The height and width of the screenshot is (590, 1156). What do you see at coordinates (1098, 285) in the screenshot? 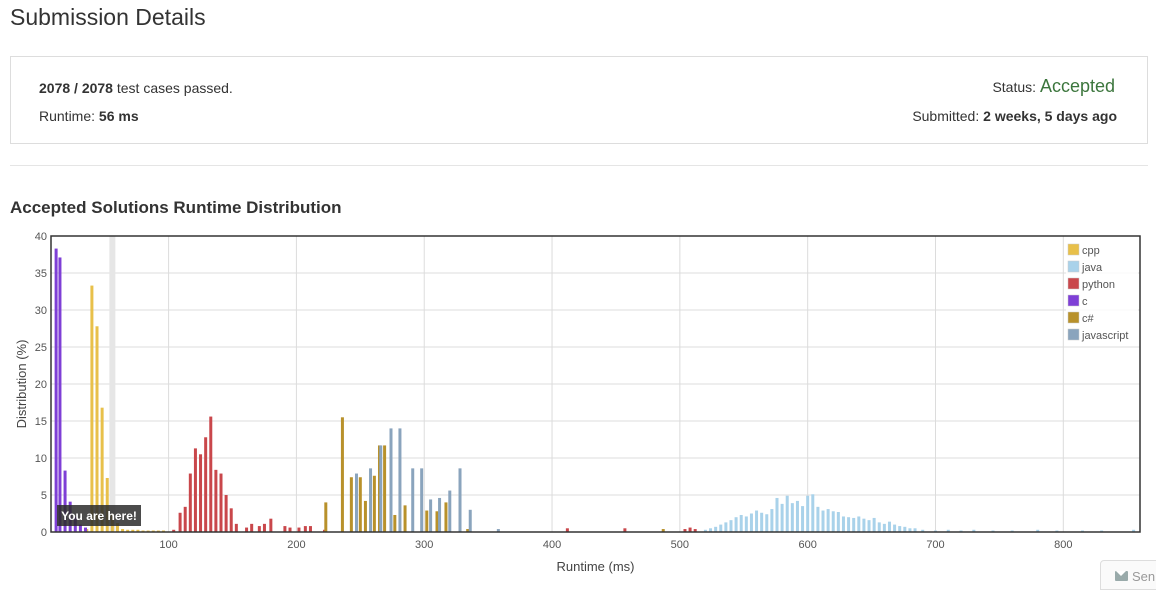
I see `legend-label: python` at bounding box center [1098, 285].